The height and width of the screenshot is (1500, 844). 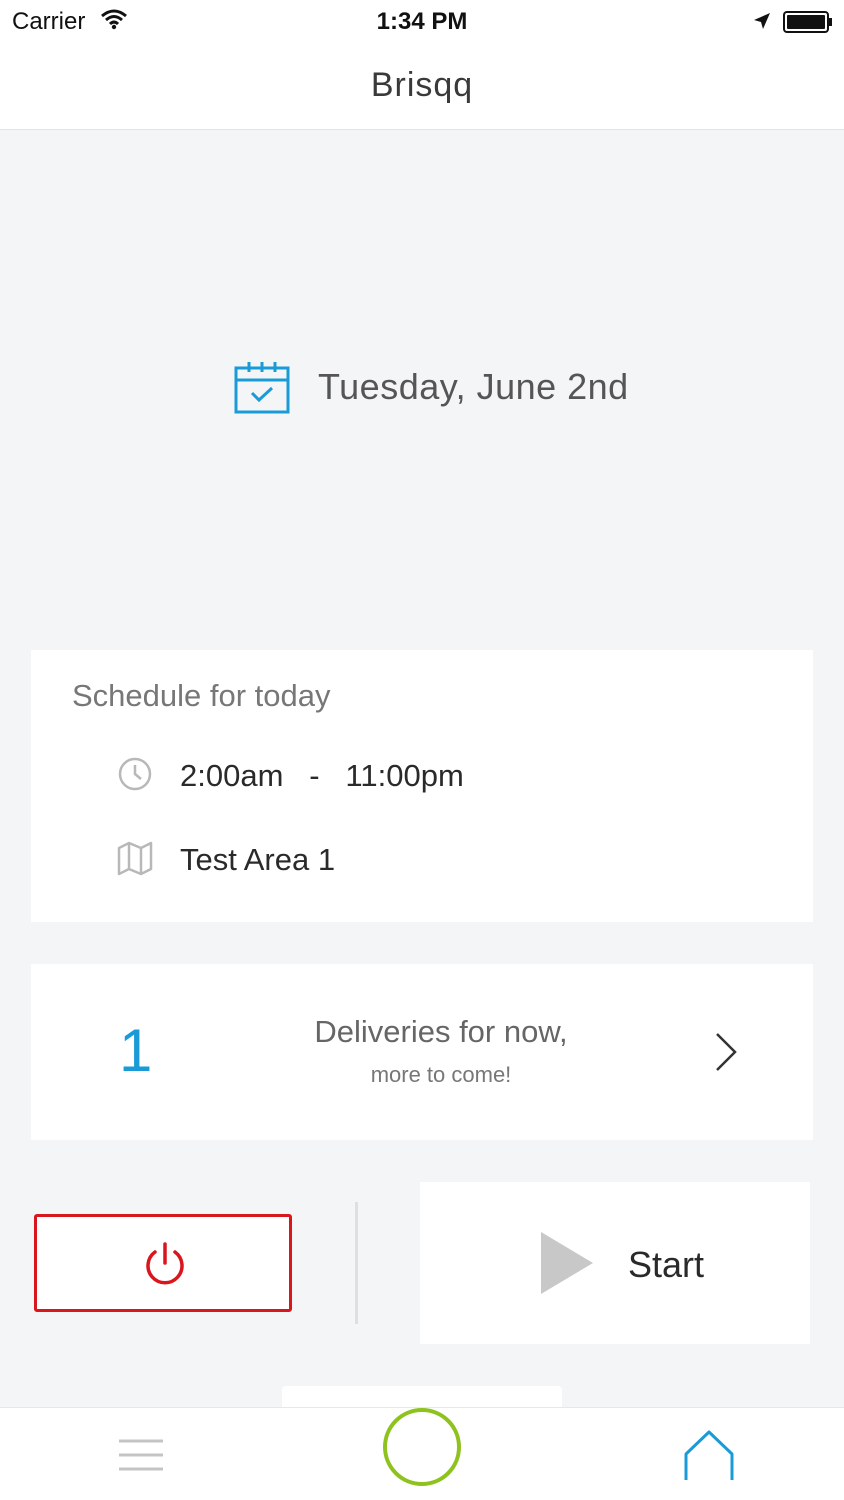 I want to click on status-bar: Carrier 1:34 PM, so click(x=422, y=22).